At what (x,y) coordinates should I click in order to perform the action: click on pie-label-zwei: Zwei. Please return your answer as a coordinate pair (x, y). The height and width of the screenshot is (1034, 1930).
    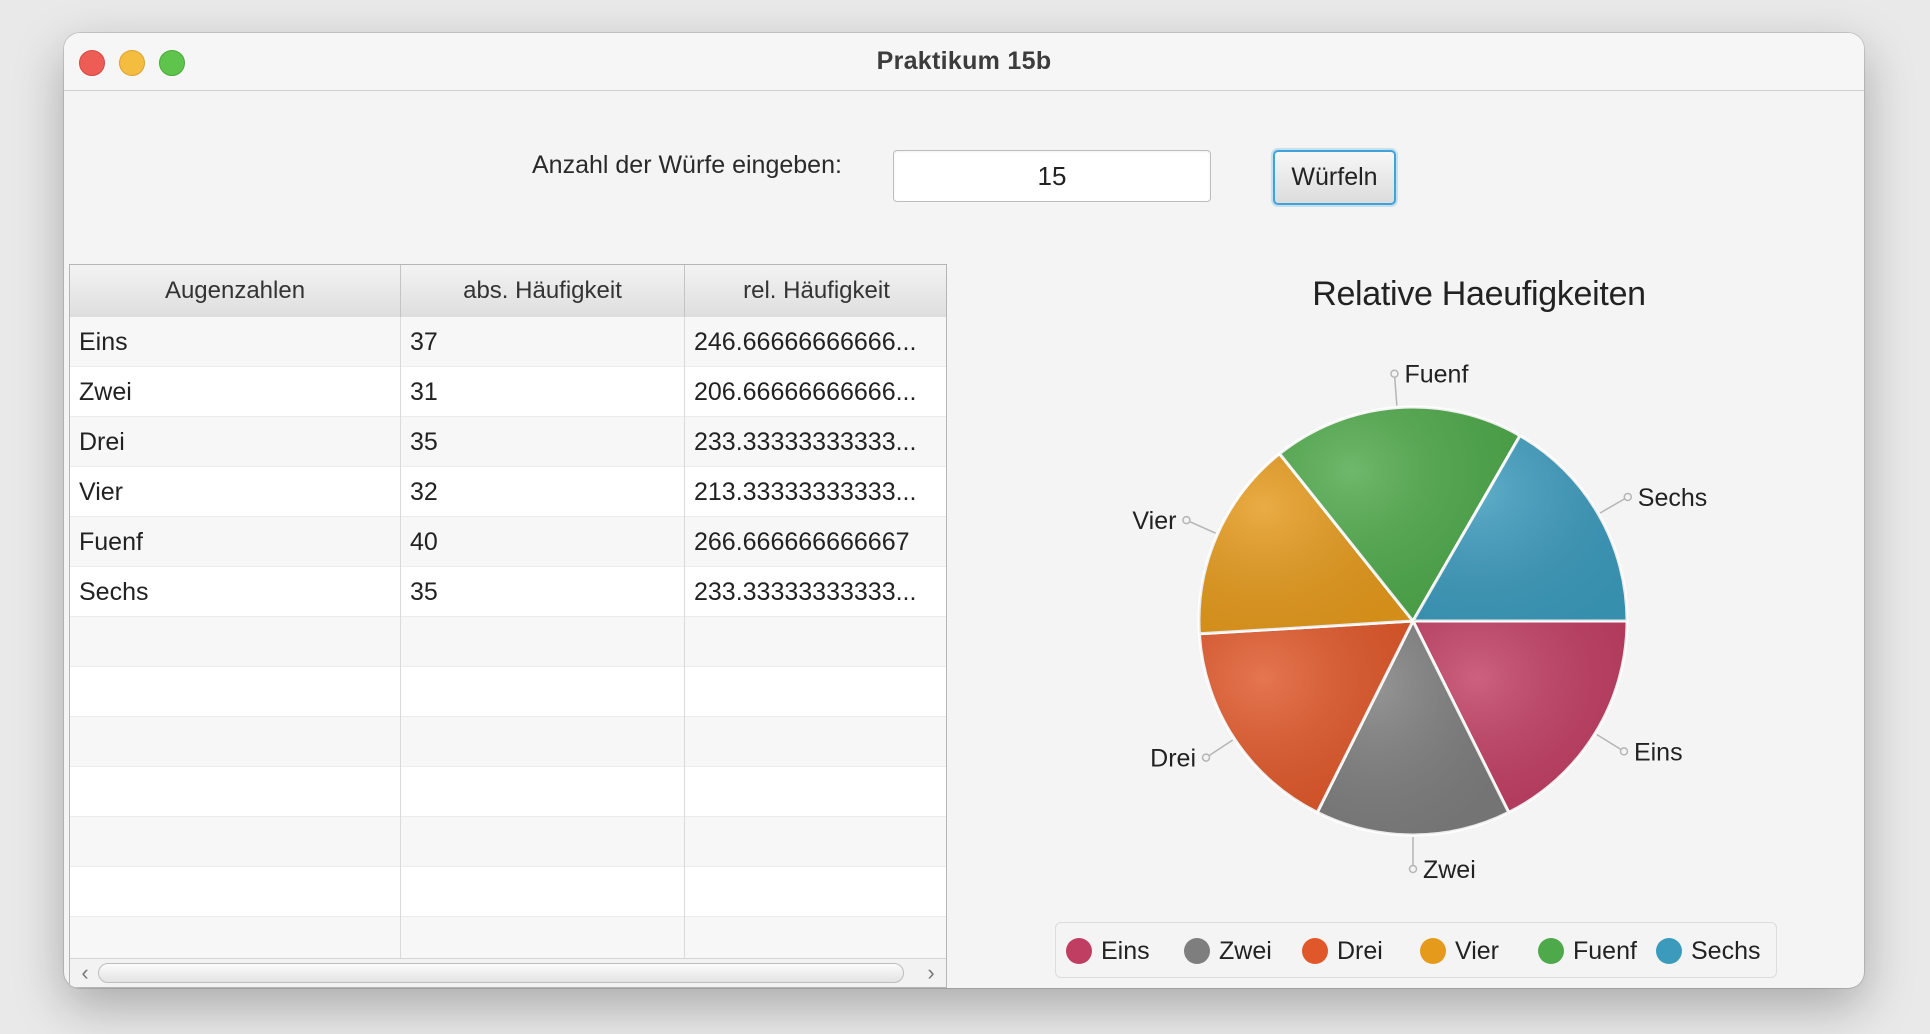
    Looking at the image, I should click on (1449, 870).